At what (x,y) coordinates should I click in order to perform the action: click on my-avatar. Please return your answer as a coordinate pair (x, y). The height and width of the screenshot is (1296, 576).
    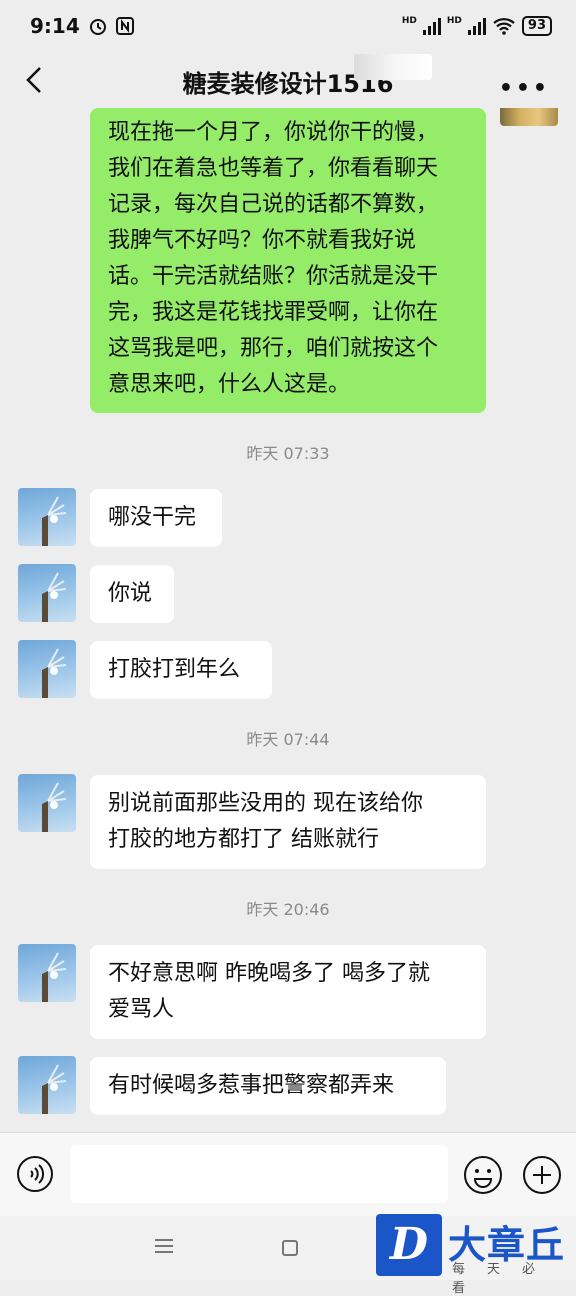
    Looking at the image, I should click on (529, 117).